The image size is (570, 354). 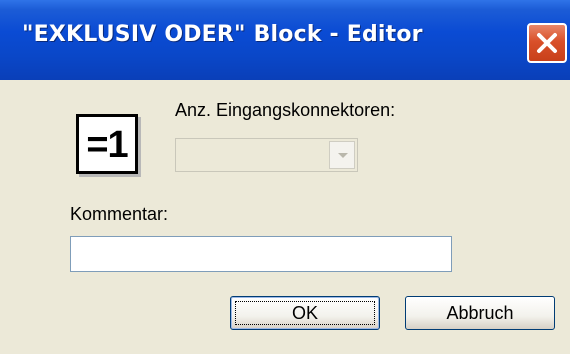 What do you see at coordinates (285, 110) in the screenshot?
I see `inputs-count-label: Anz. Eingangskonnektoren:` at bounding box center [285, 110].